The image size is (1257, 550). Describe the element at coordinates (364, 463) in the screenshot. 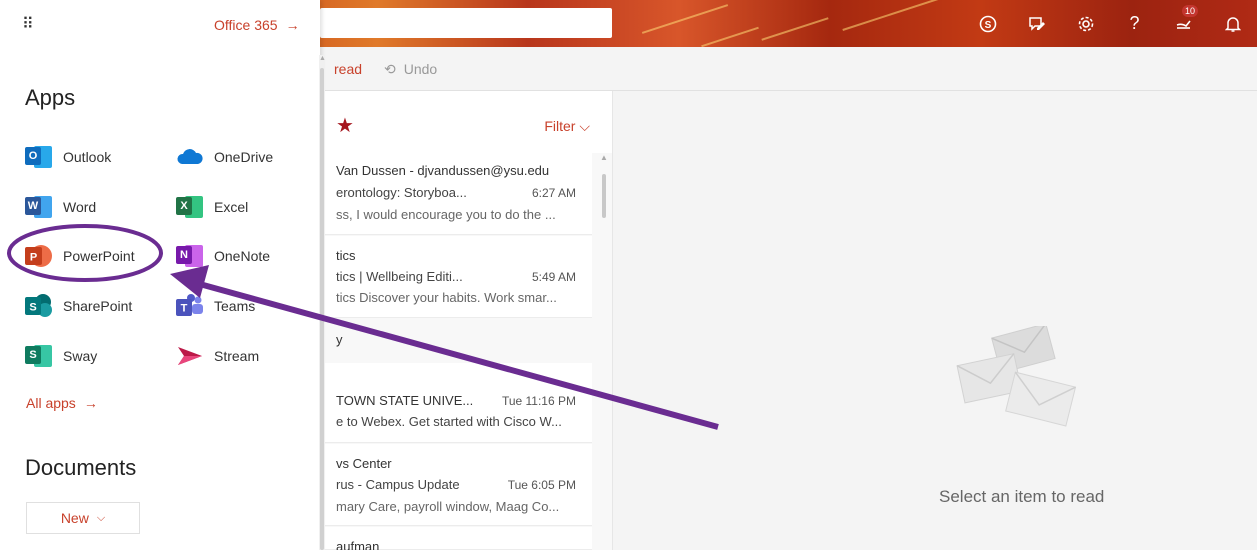

I see `message-sender: vs Center` at that location.